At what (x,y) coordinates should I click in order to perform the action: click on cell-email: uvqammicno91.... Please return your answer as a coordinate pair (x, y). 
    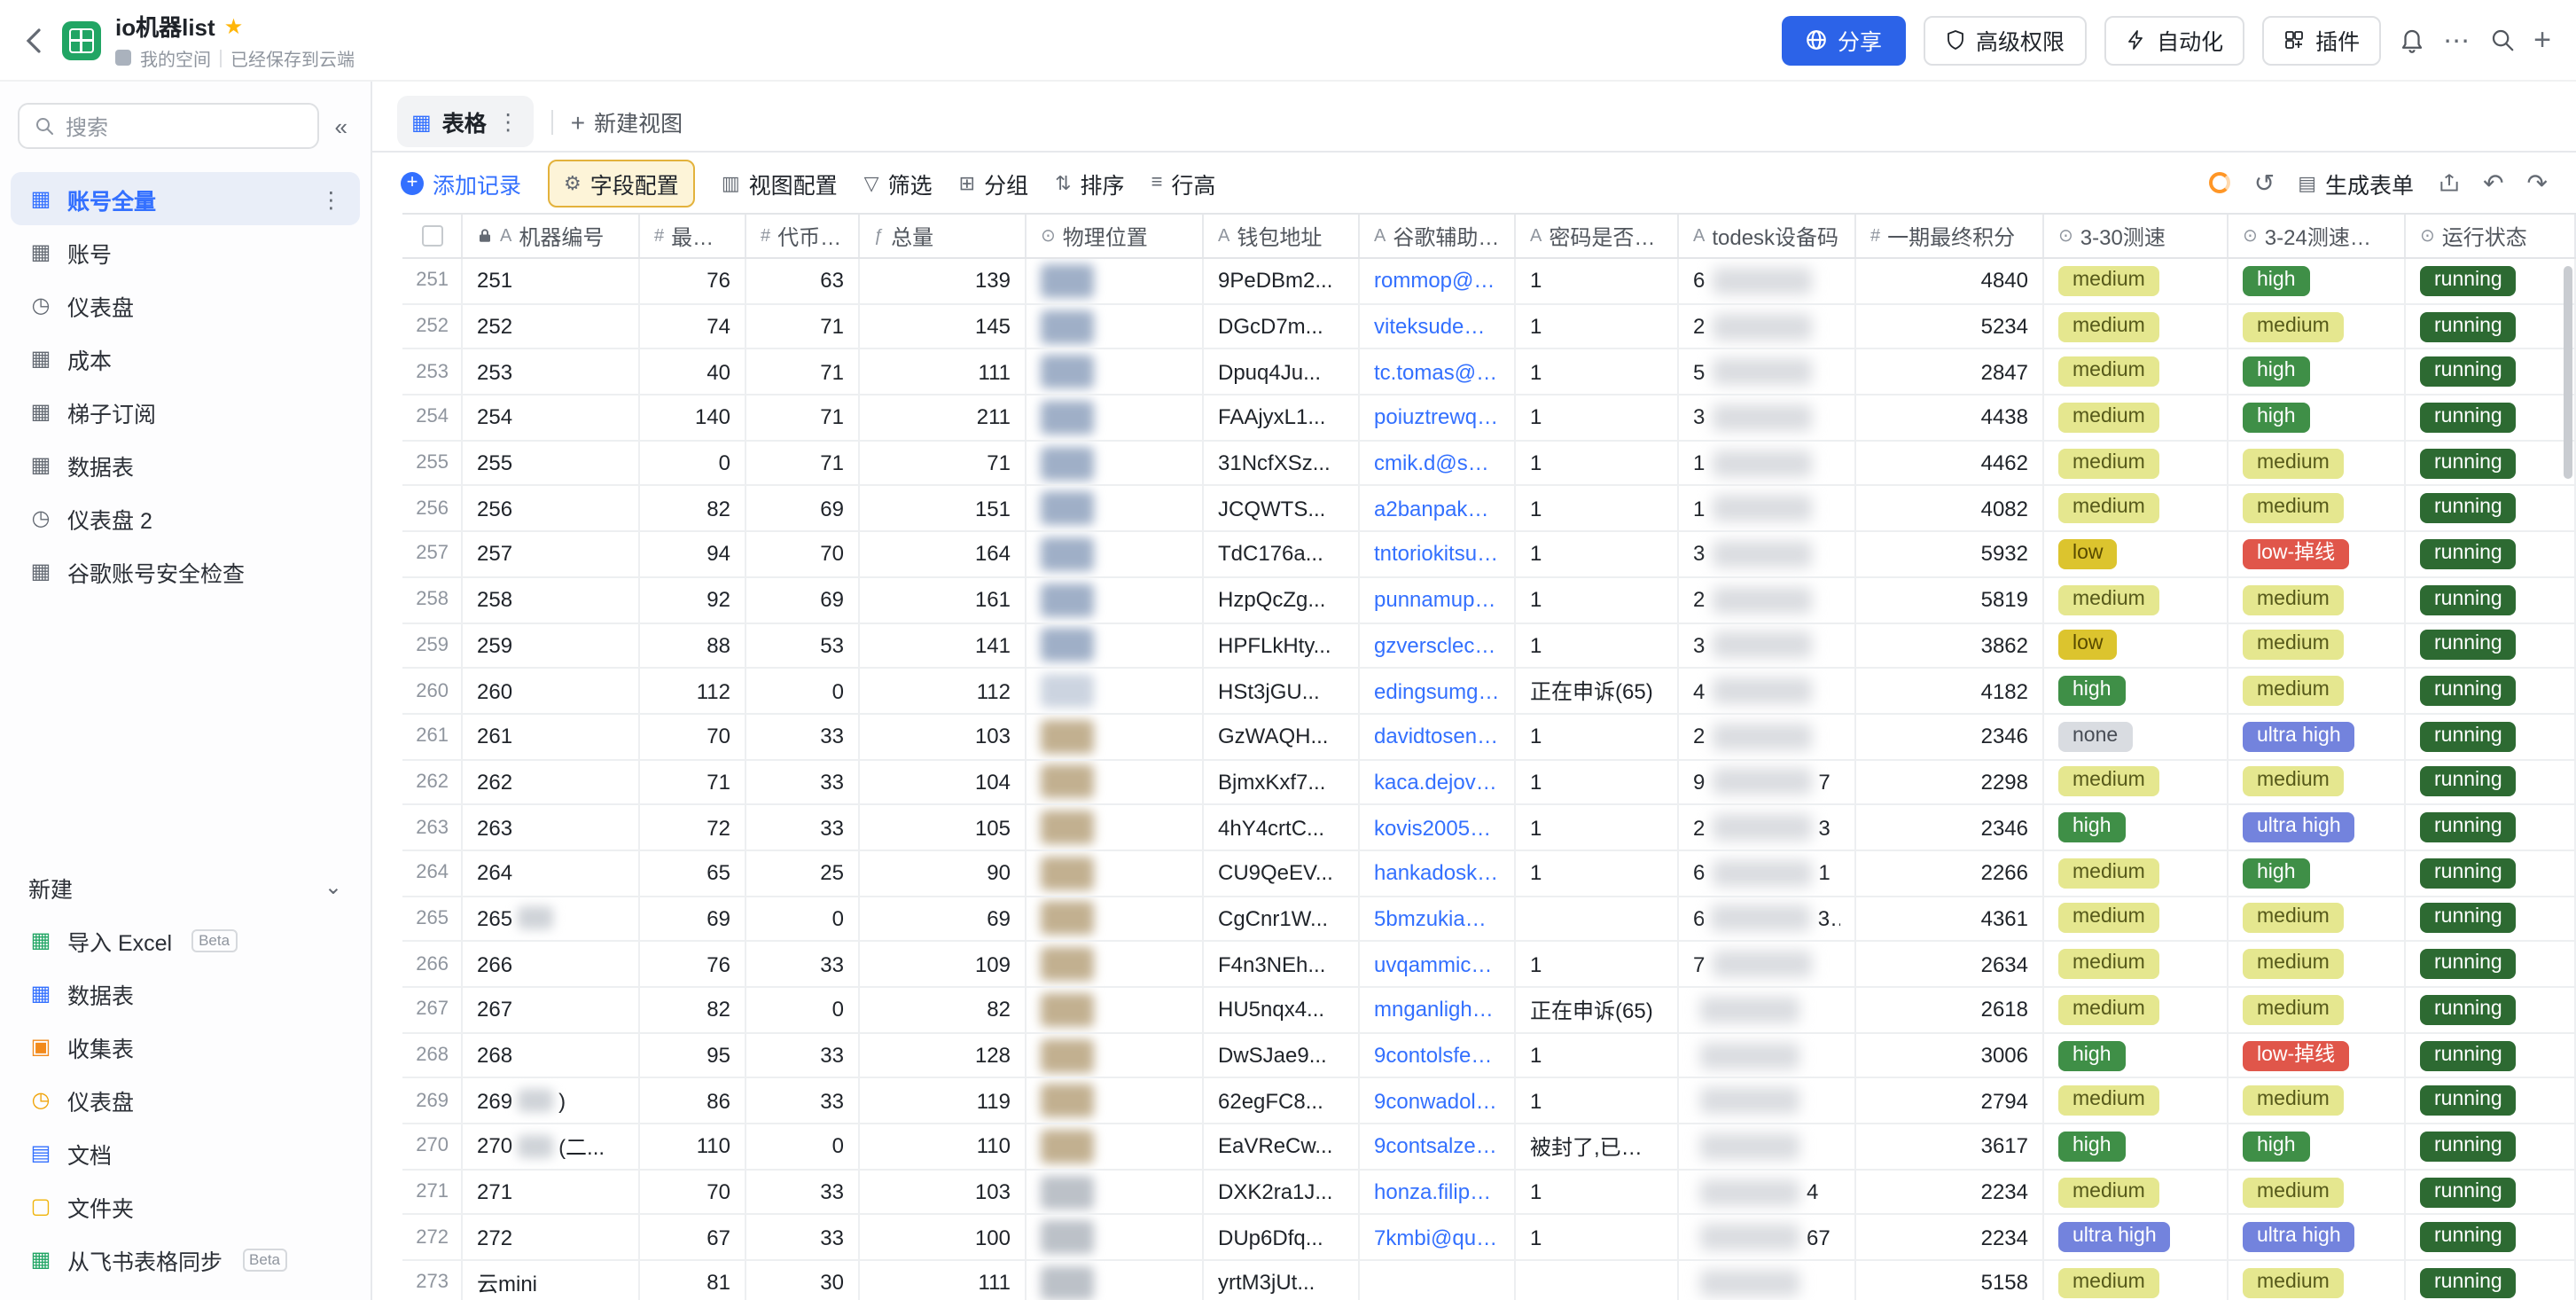
    Looking at the image, I should click on (1438, 964).